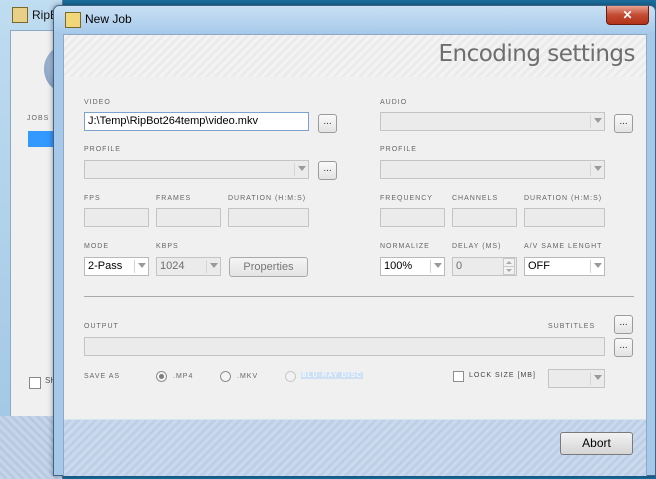  Describe the element at coordinates (355, 447) in the screenshot. I see `footer-band: Abort` at that location.